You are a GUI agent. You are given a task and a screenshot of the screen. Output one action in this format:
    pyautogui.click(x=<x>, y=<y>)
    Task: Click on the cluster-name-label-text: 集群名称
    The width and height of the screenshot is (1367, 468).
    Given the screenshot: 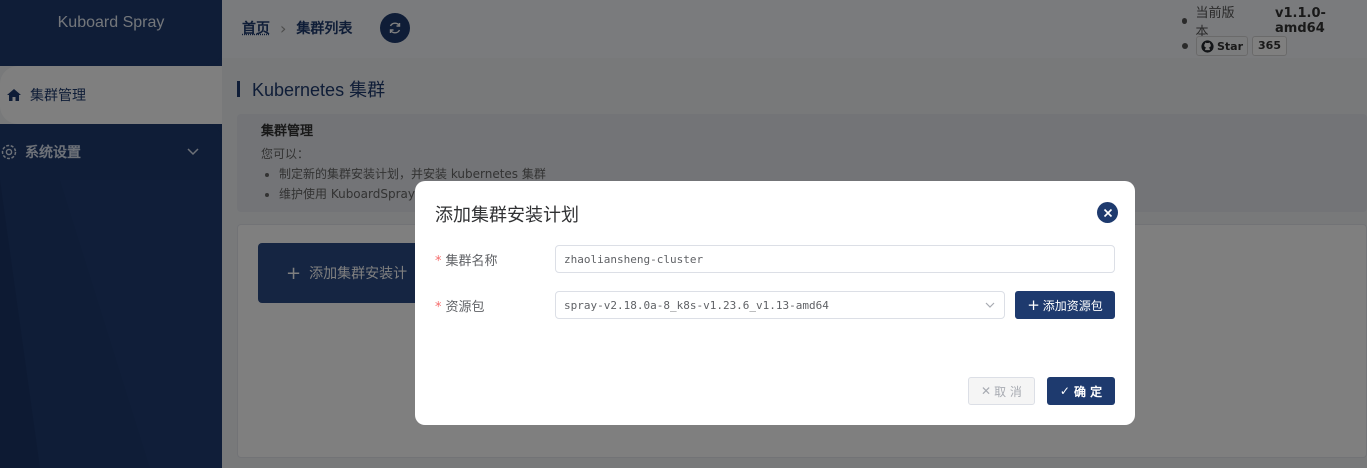 What is the action you would take?
    pyautogui.click(x=471, y=261)
    